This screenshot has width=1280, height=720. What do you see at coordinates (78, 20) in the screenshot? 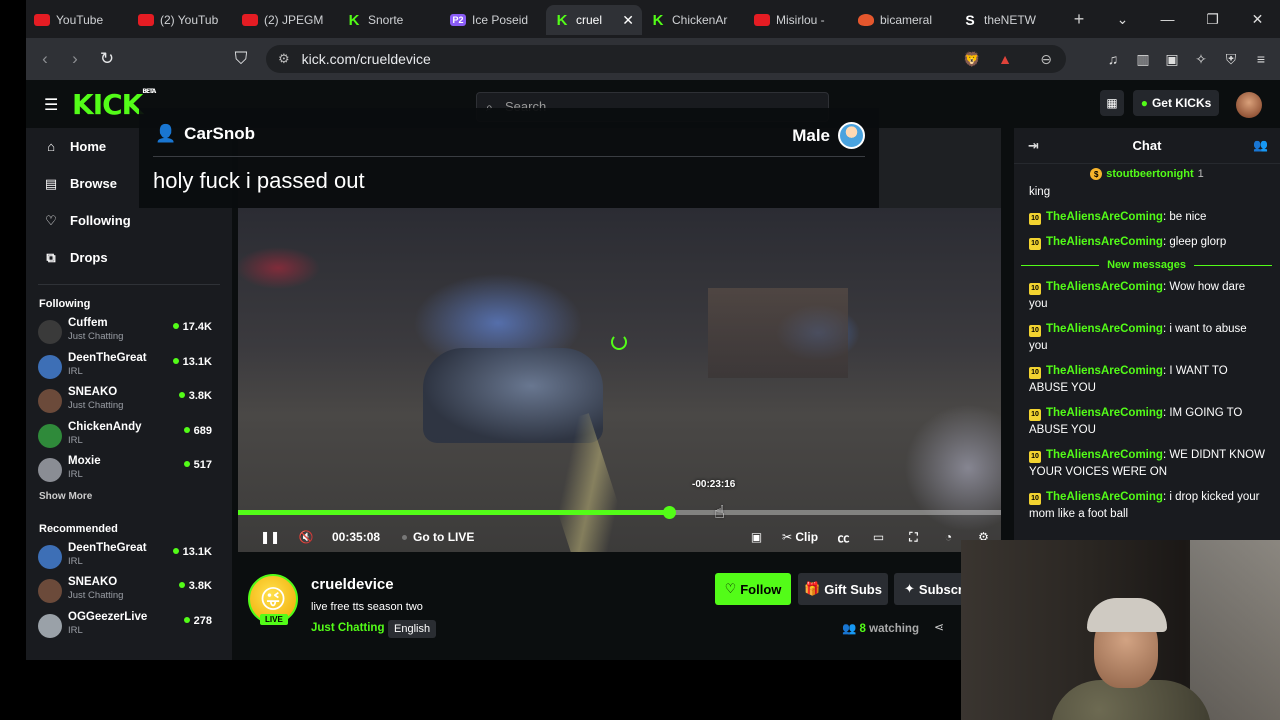
I see `browser-tab: YouTube` at bounding box center [78, 20].